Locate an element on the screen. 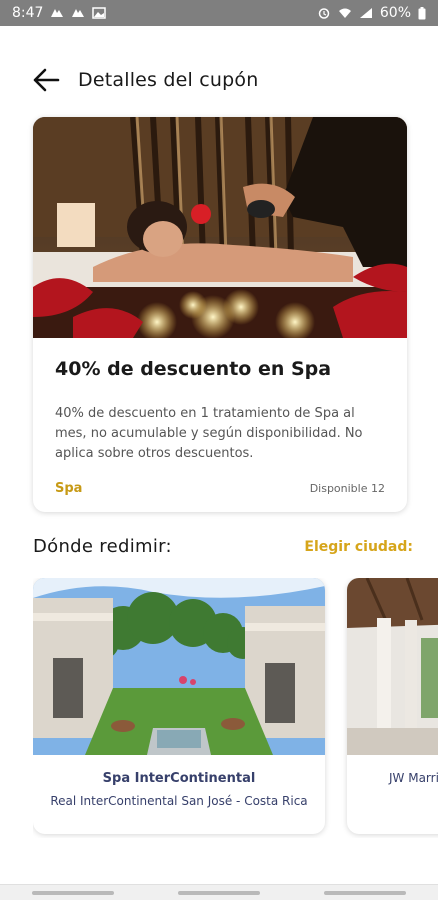 Image resolution: width=438 pixels, height=900 pixels. signal-icon is located at coordinates (366, 13).